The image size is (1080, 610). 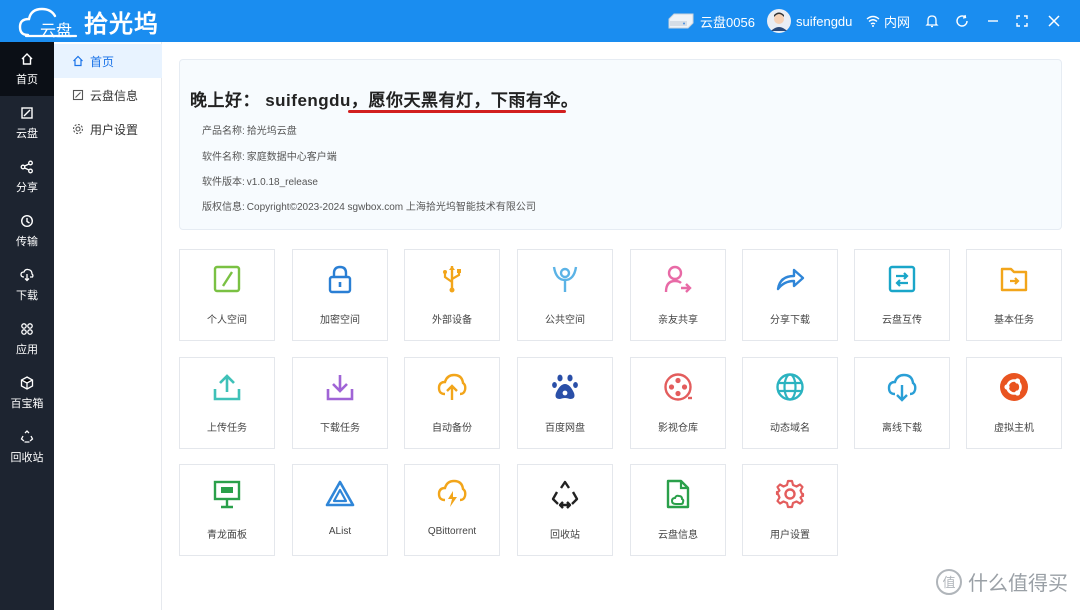 What do you see at coordinates (678, 279) in the screenshot?
I see `user-share-icon` at bounding box center [678, 279].